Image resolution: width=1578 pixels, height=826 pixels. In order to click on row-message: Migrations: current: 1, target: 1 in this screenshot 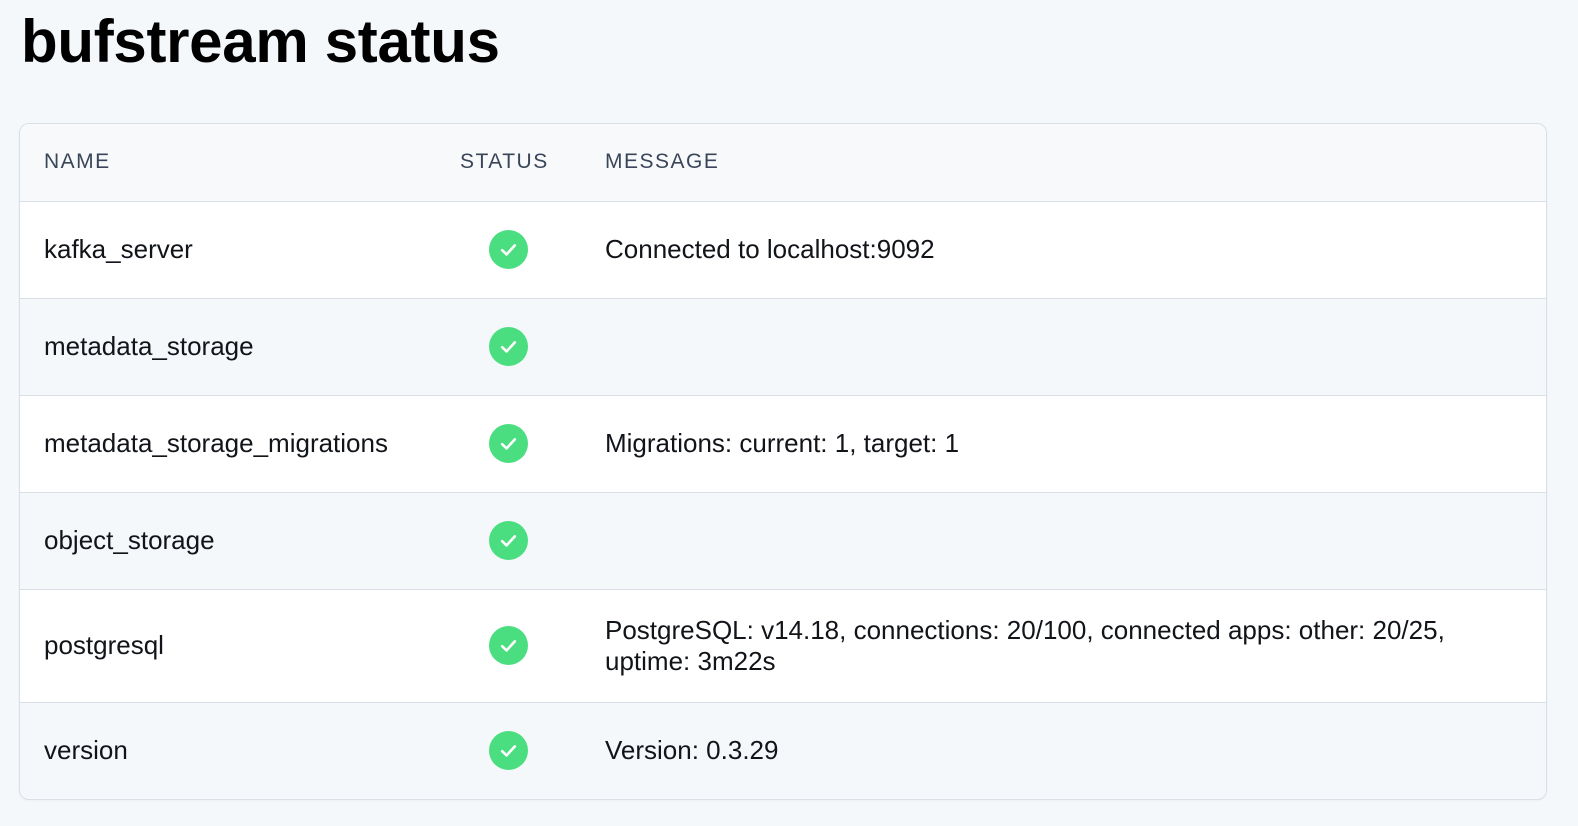, I will do `click(782, 443)`.